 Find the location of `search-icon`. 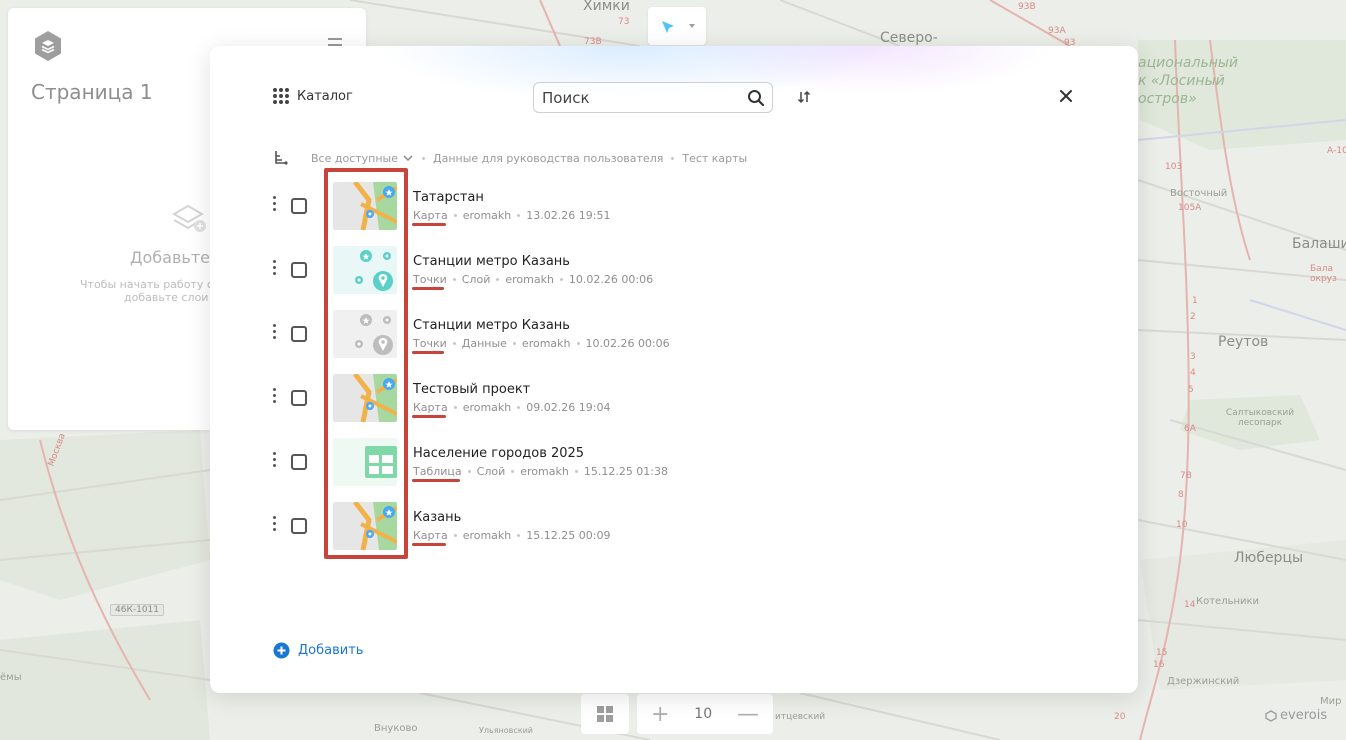

search-icon is located at coordinates (756, 98).